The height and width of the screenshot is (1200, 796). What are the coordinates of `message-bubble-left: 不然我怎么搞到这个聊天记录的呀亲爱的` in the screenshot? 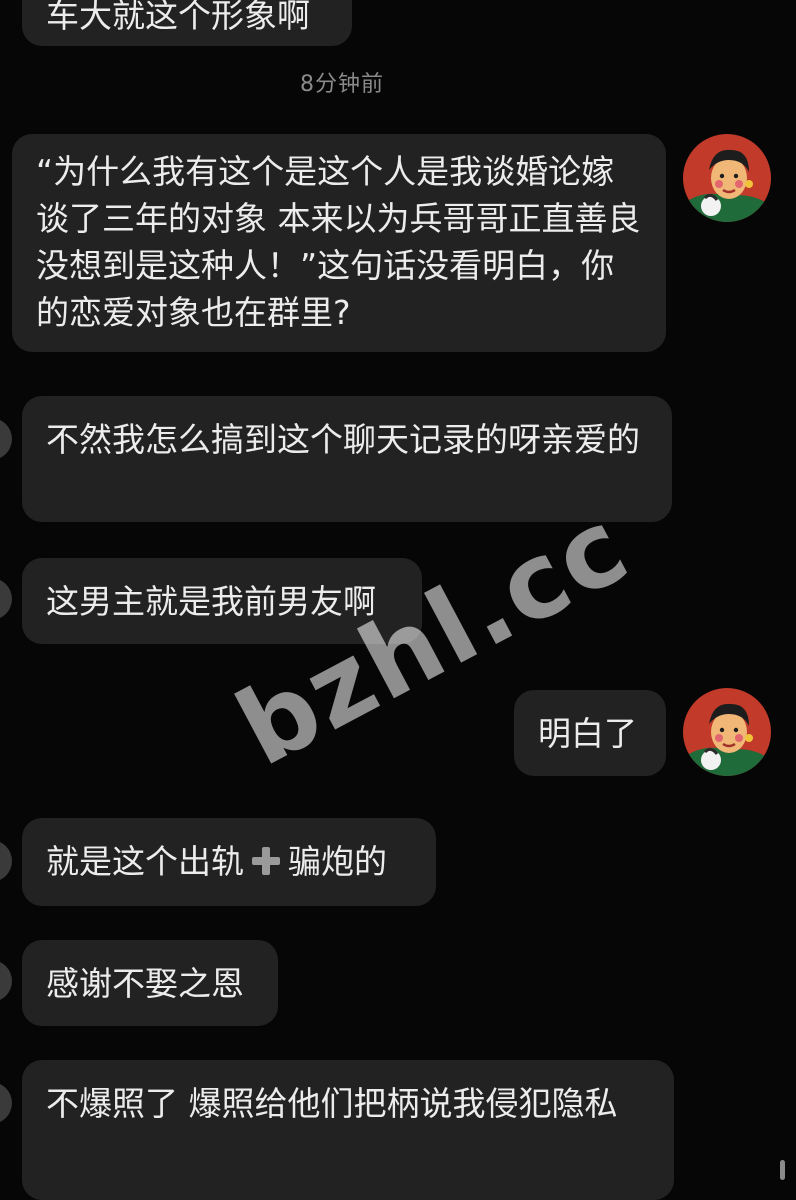 It's located at (347, 459).